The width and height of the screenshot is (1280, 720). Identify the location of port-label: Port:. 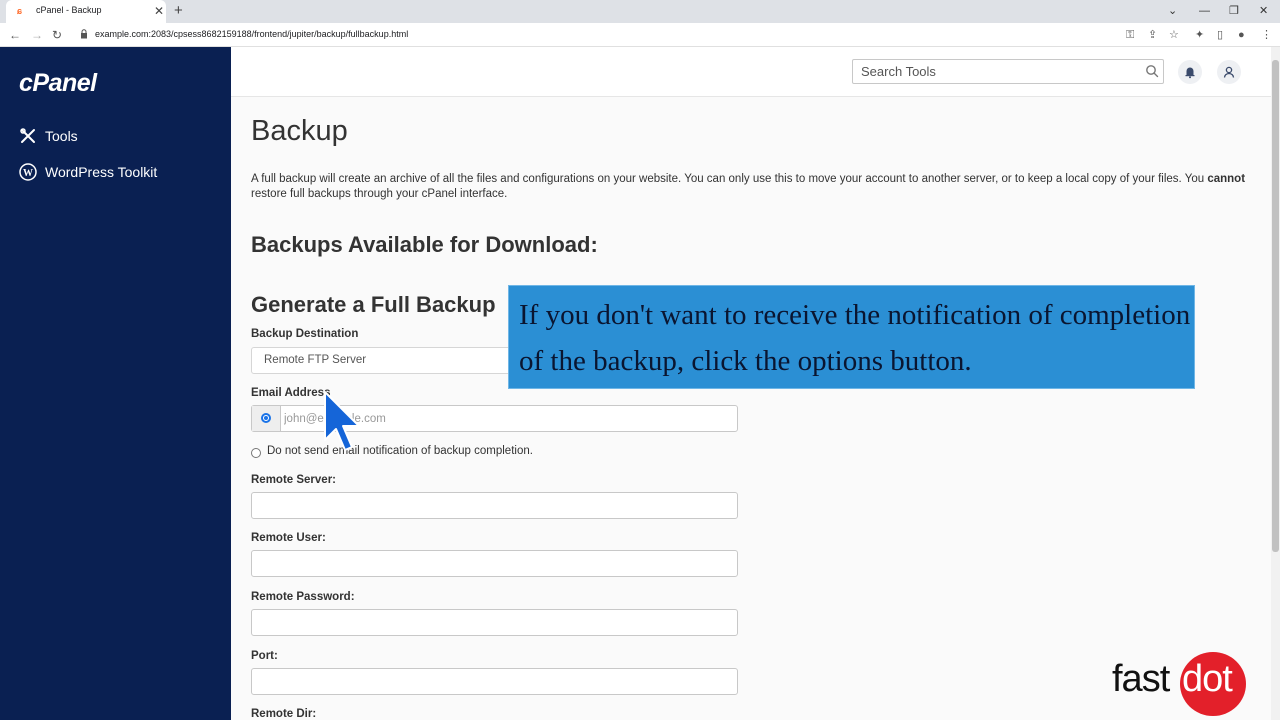
(264, 656).